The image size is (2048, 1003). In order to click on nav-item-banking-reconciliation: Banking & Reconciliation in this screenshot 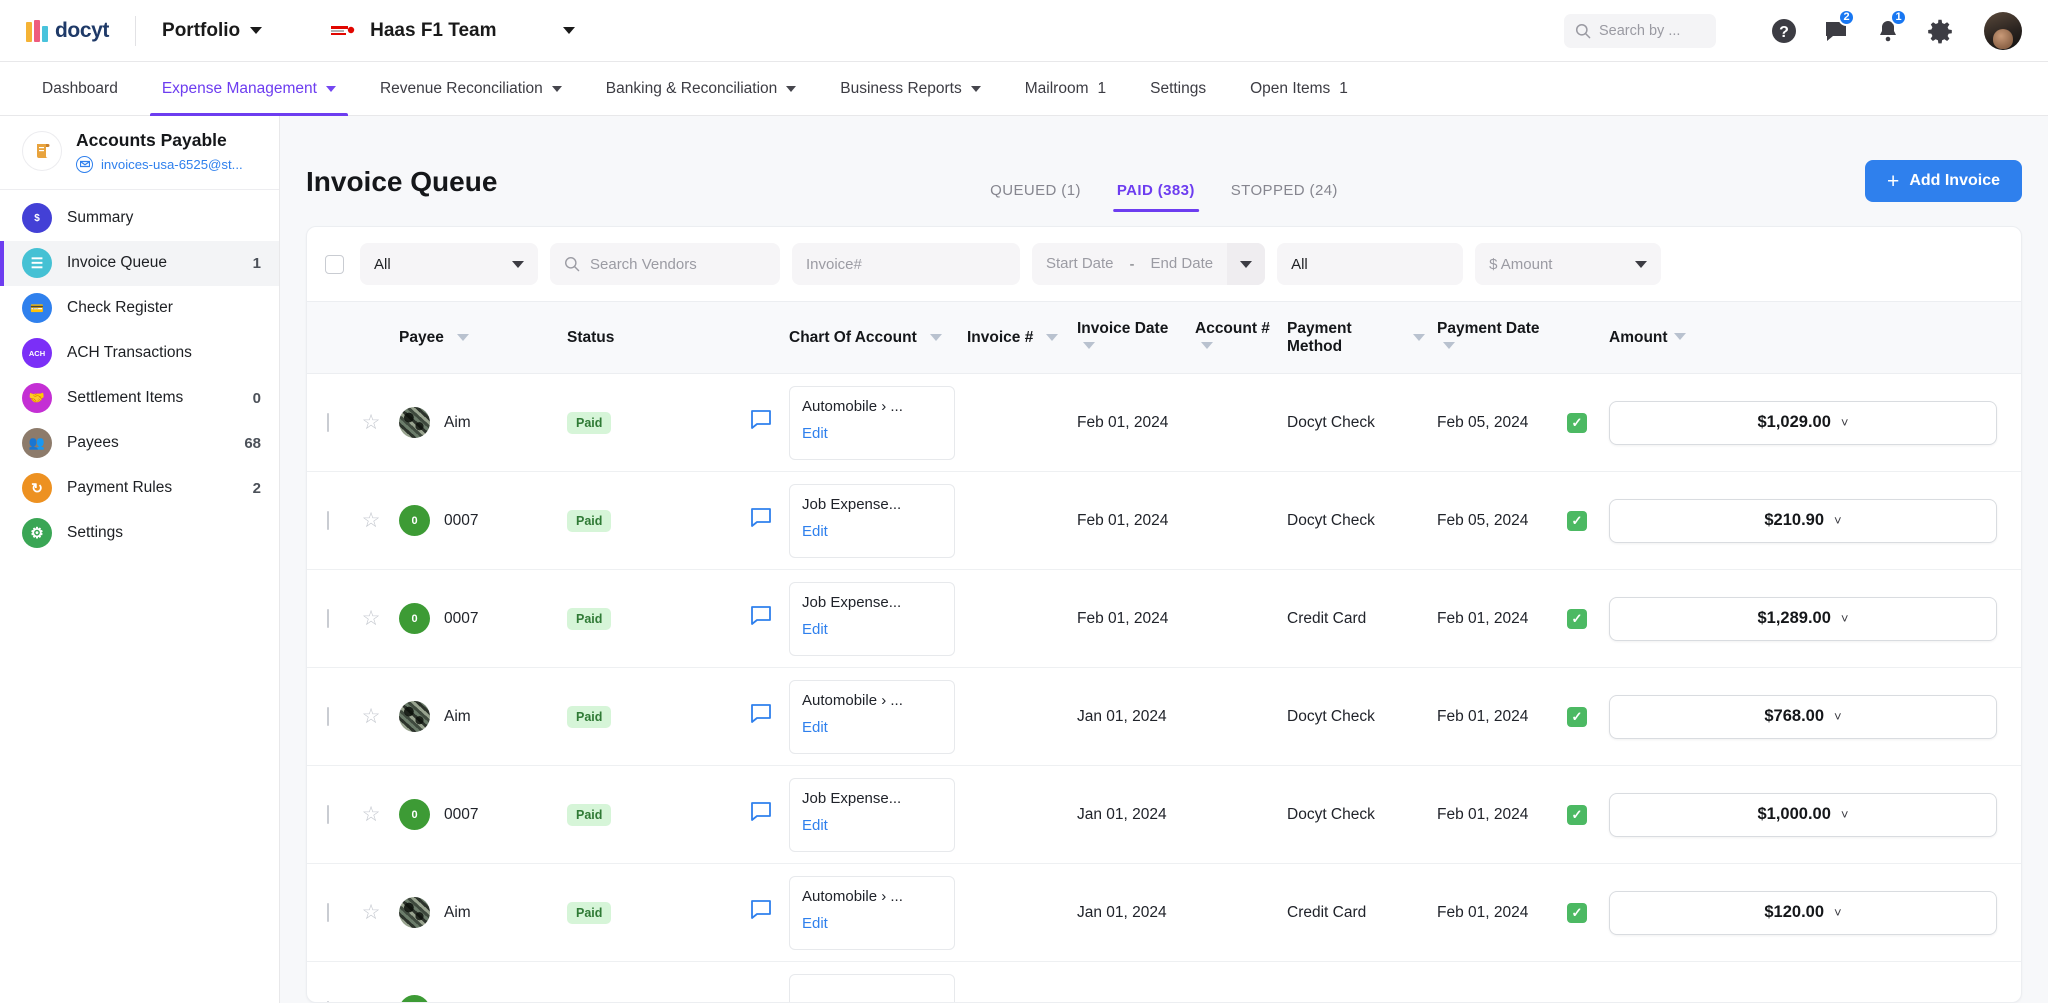, I will do `click(701, 89)`.